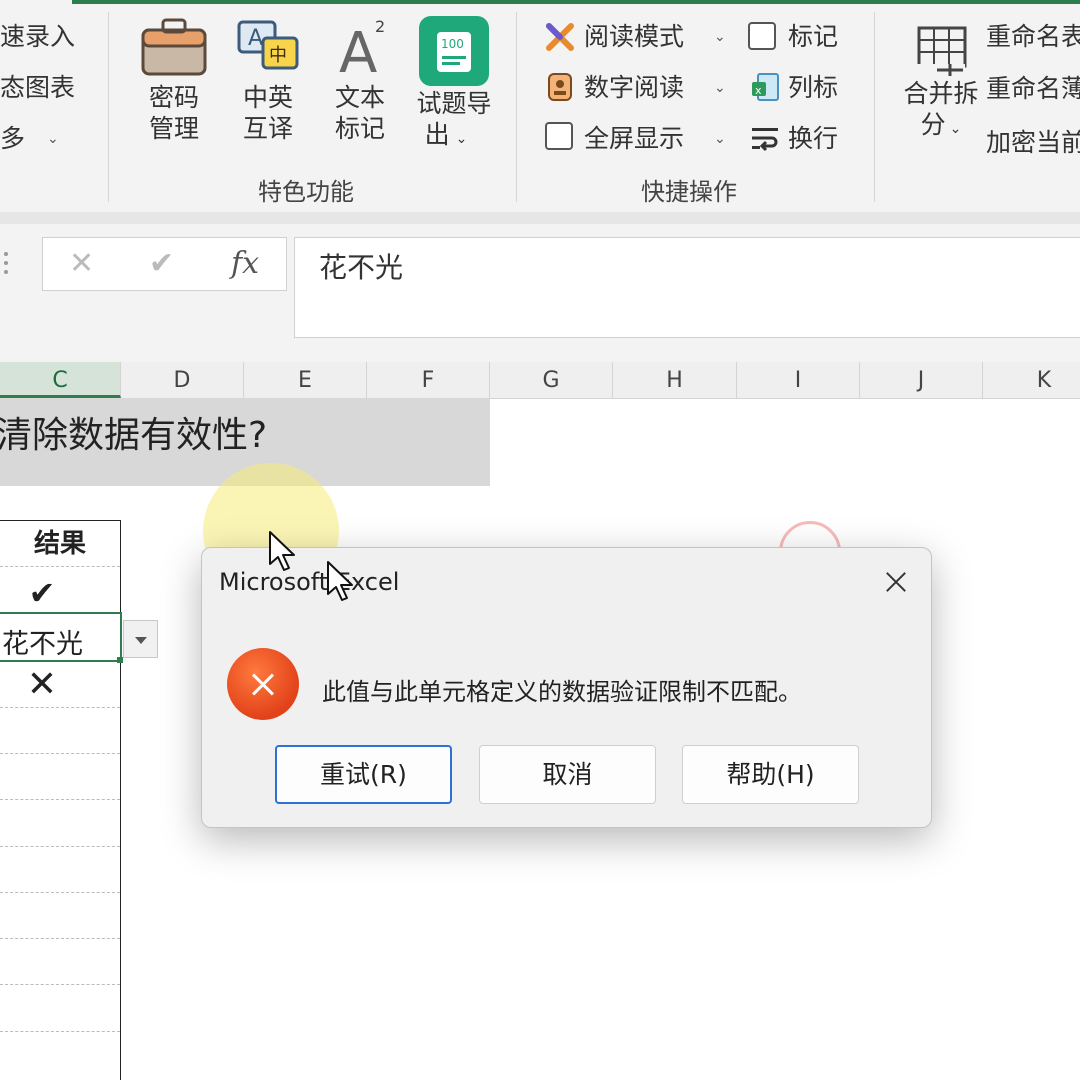 Image resolution: width=1080 pixels, height=1080 pixels. I want to click on column-header-f: F, so click(428, 380).